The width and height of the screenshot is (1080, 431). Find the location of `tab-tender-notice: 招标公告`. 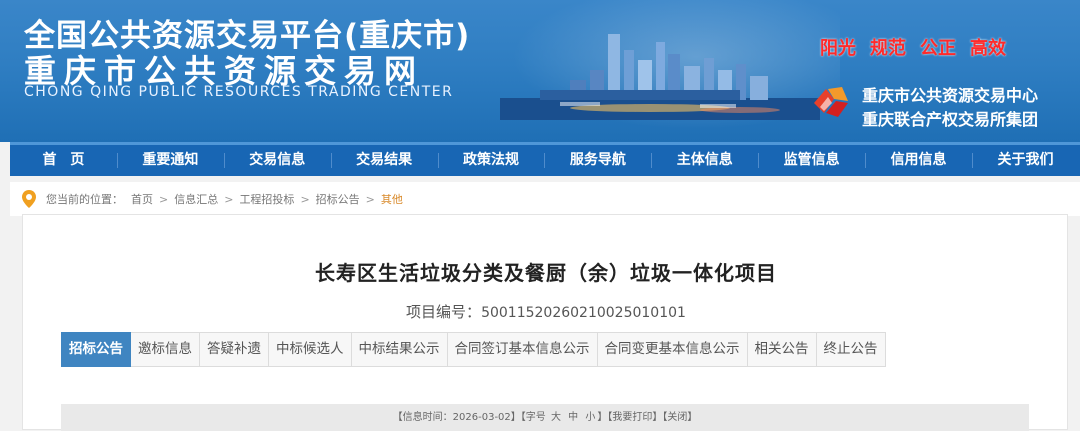

tab-tender-notice: 招标公告 is located at coordinates (96, 349).